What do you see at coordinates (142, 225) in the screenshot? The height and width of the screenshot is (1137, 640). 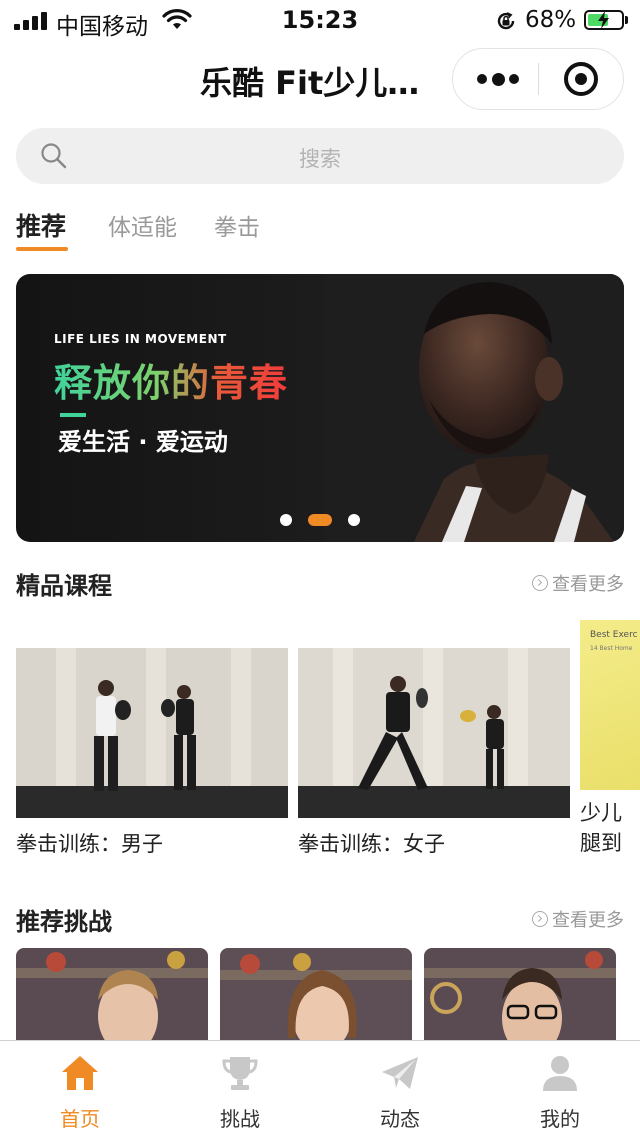 I see `tab-fitness: 体适能` at bounding box center [142, 225].